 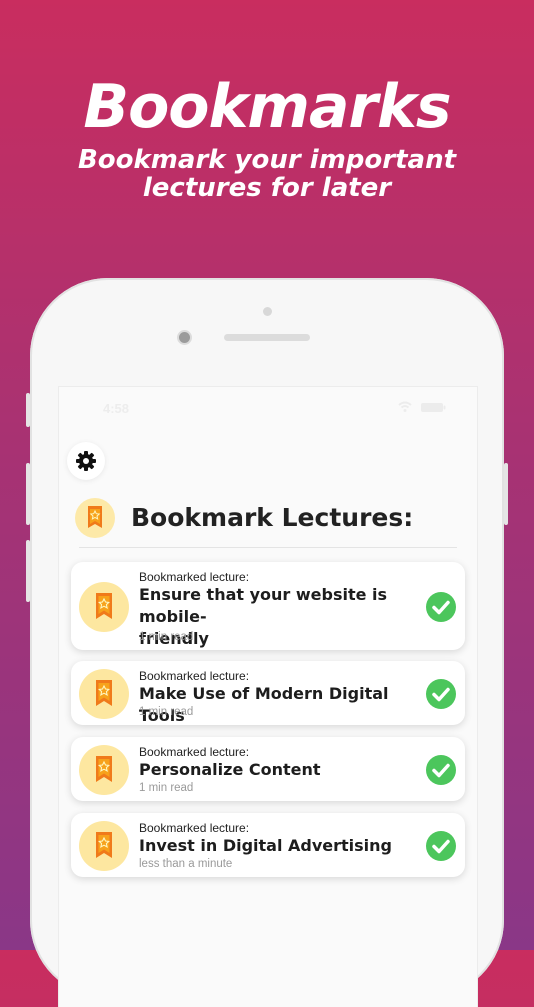 I want to click on page-title: Bookmark Lectures:, so click(x=272, y=517).